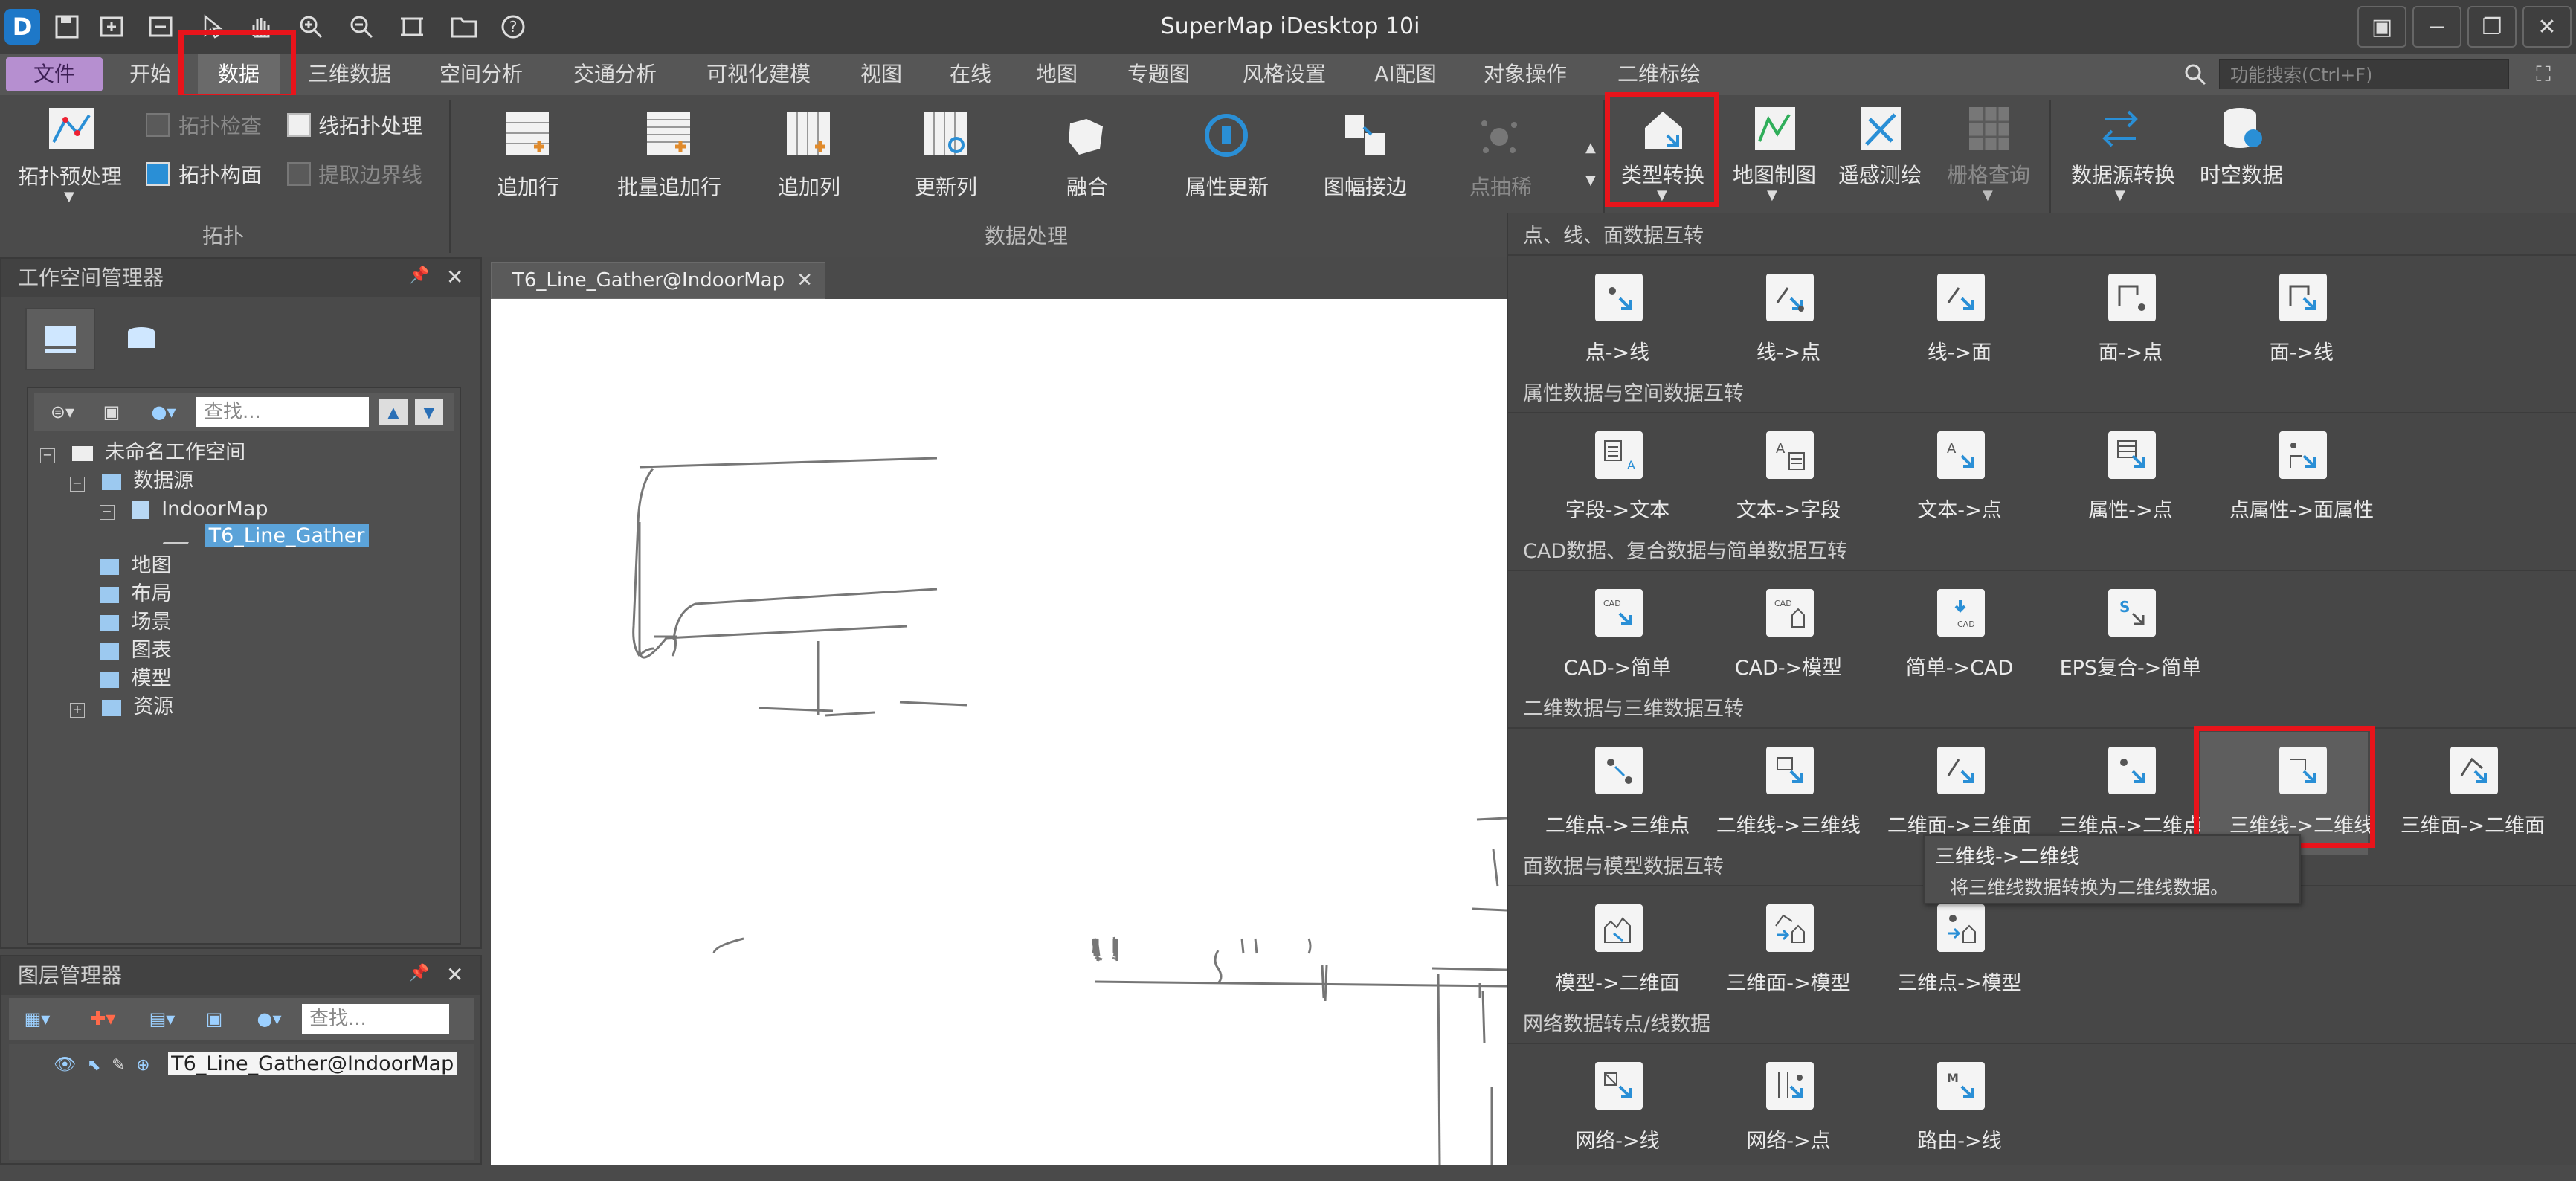 This screenshot has width=2576, height=1181. What do you see at coordinates (1056, 74) in the screenshot?
I see `tab-map: 地图` at bounding box center [1056, 74].